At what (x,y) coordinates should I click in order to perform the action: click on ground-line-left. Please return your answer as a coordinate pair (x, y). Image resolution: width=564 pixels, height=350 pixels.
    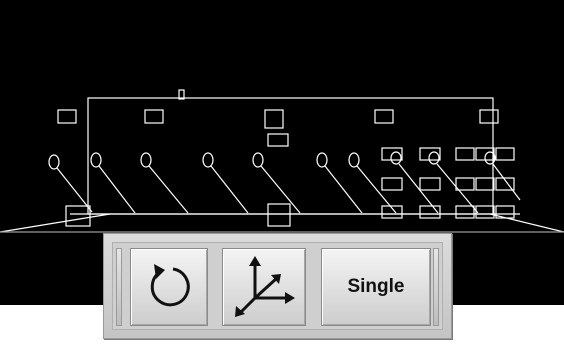
    Looking at the image, I should click on (55, 223).